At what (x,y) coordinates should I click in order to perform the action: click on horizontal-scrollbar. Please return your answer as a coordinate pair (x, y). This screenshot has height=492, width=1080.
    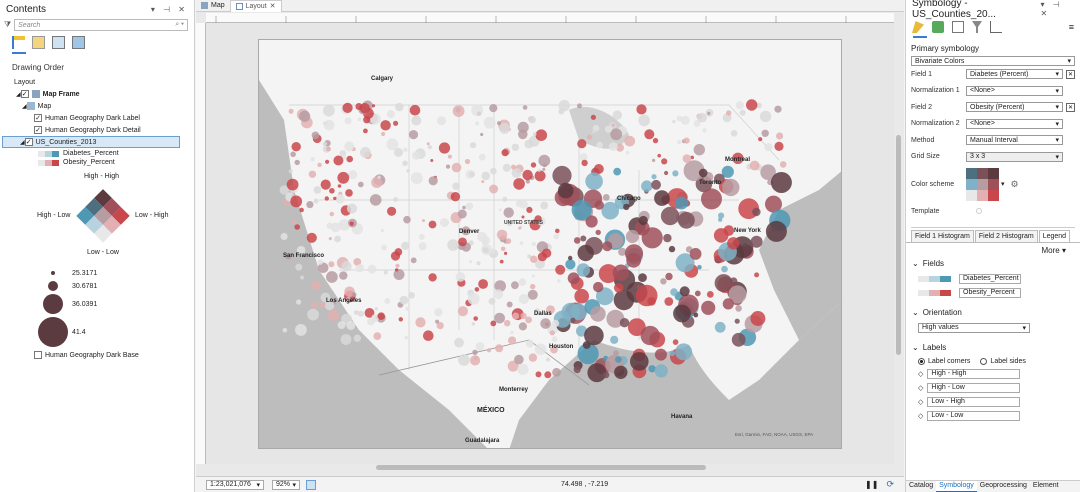
    Looking at the image, I should click on (541, 467).